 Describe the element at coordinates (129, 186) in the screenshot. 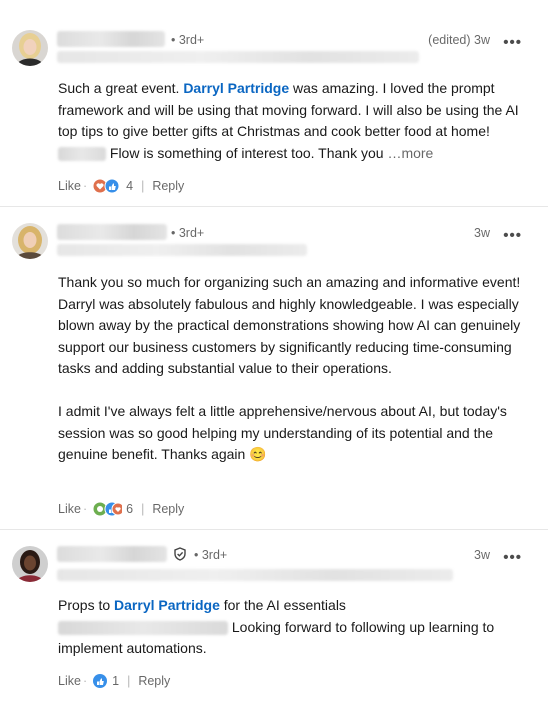

I see `reaction-count: 4` at that location.